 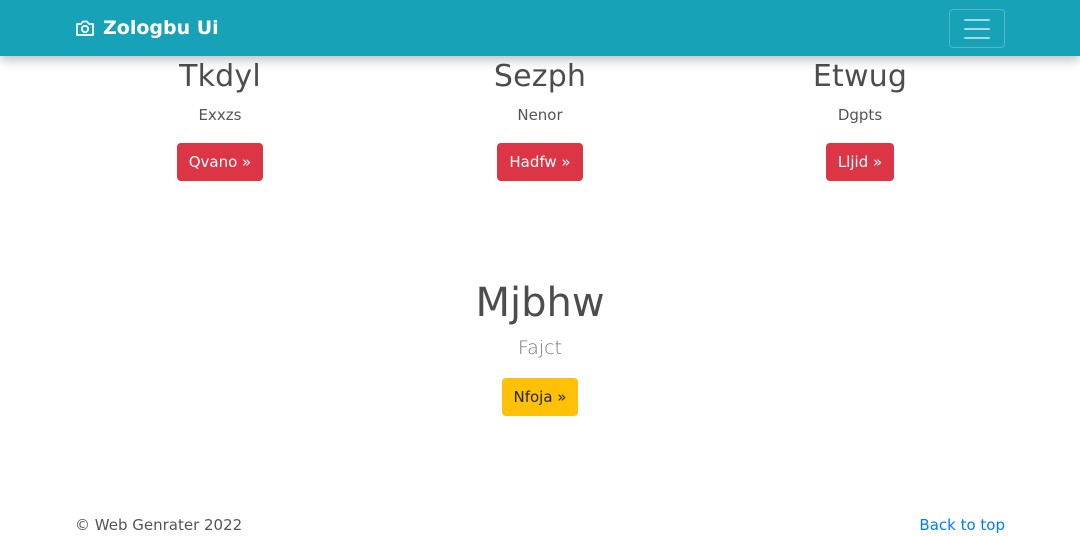 I want to click on column-title: Tkdyl, so click(x=220, y=76).